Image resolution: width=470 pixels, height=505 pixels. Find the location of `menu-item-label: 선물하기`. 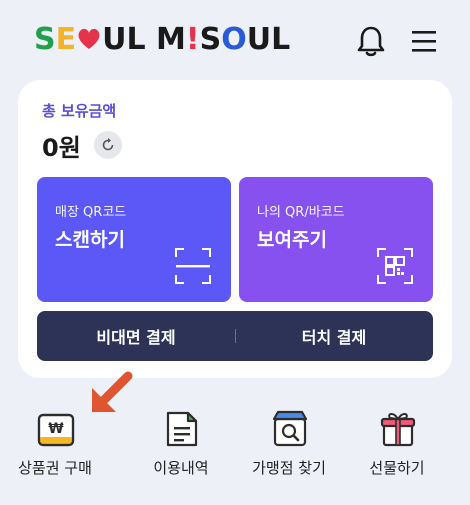

menu-item-label: 선물하기 is located at coordinates (397, 468).